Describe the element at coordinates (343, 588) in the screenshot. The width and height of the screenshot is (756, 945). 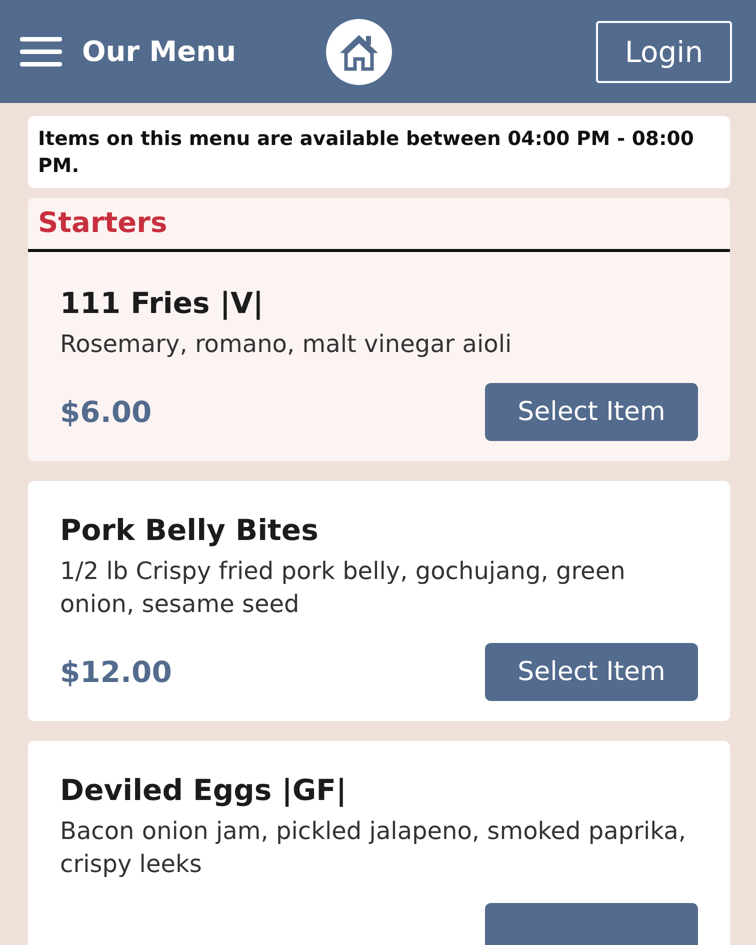
I see `item-description: 1/2 lb Crispy fried pork belly, gochujang, green onion, sesame seed` at that location.